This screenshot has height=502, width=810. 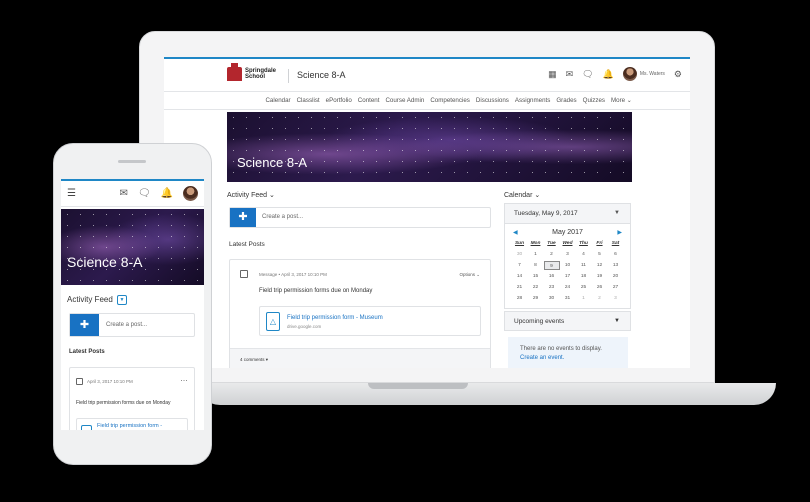 I want to click on user-name: Ms. Waters, so click(x=652, y=74).